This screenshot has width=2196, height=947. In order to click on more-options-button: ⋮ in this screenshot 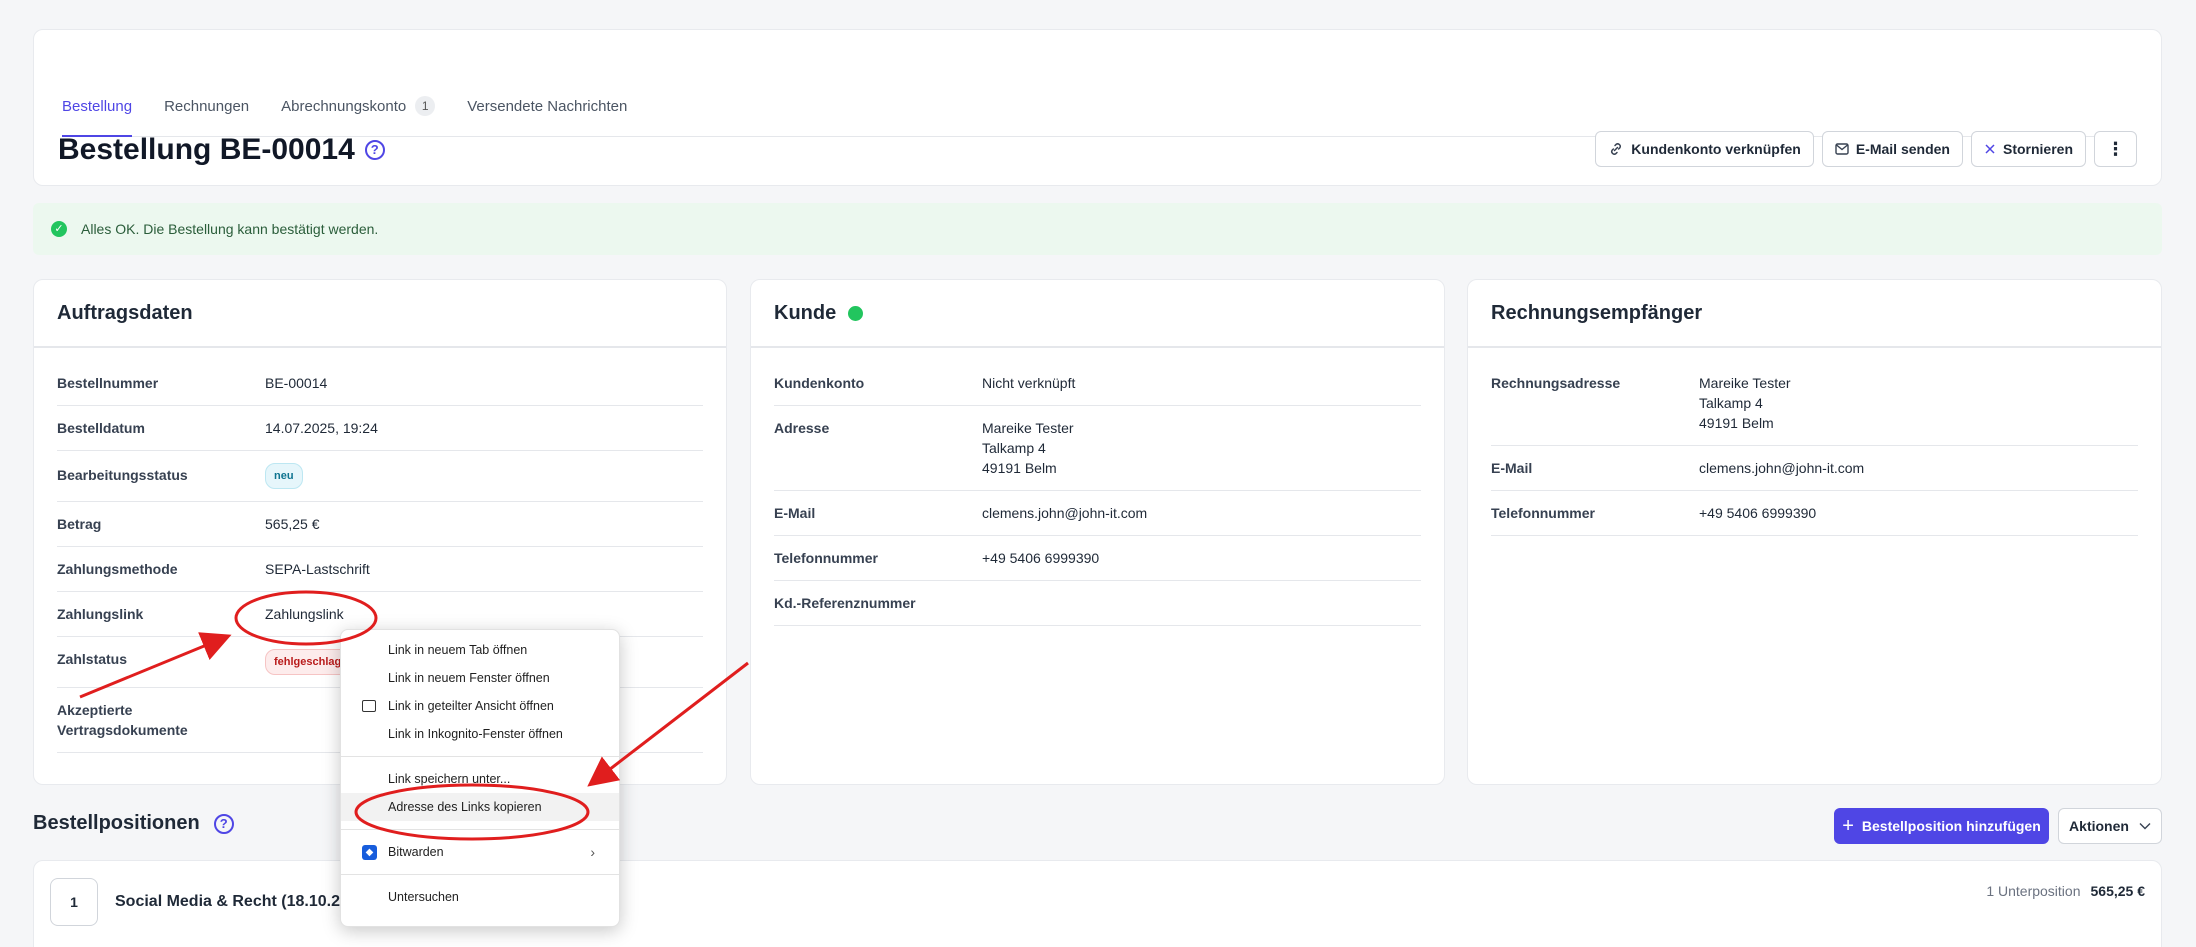, I will do `click(2115, 149)`.